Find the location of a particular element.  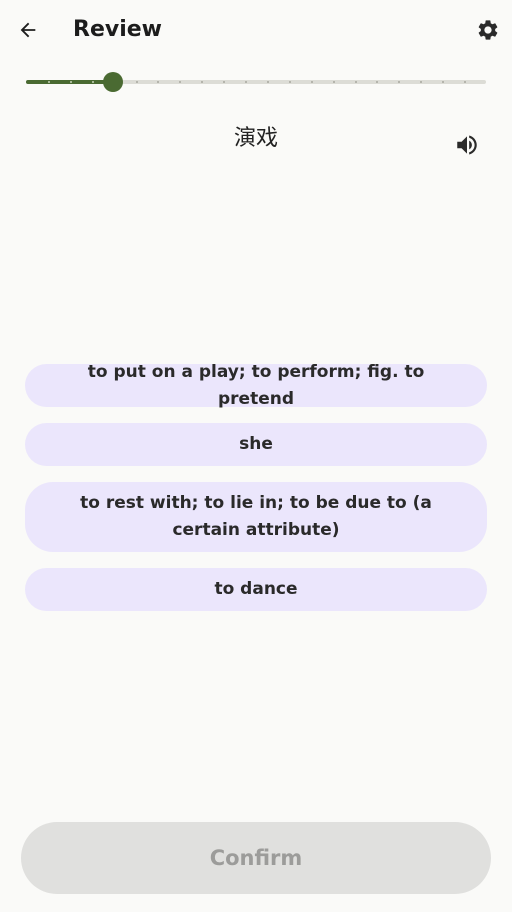

question-word: 演戏 is located at coordinates (255, 138).